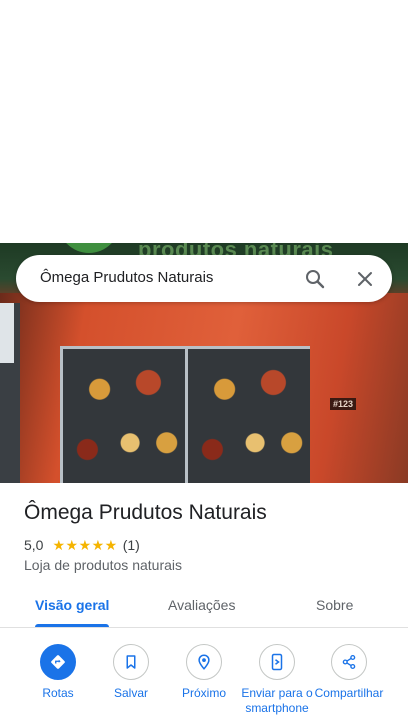 The width and height of the screenshot is (408, 726). Describe the element at coordinates (277, 662) in the screenshot. I see `send-to-phone-icon` at that location.